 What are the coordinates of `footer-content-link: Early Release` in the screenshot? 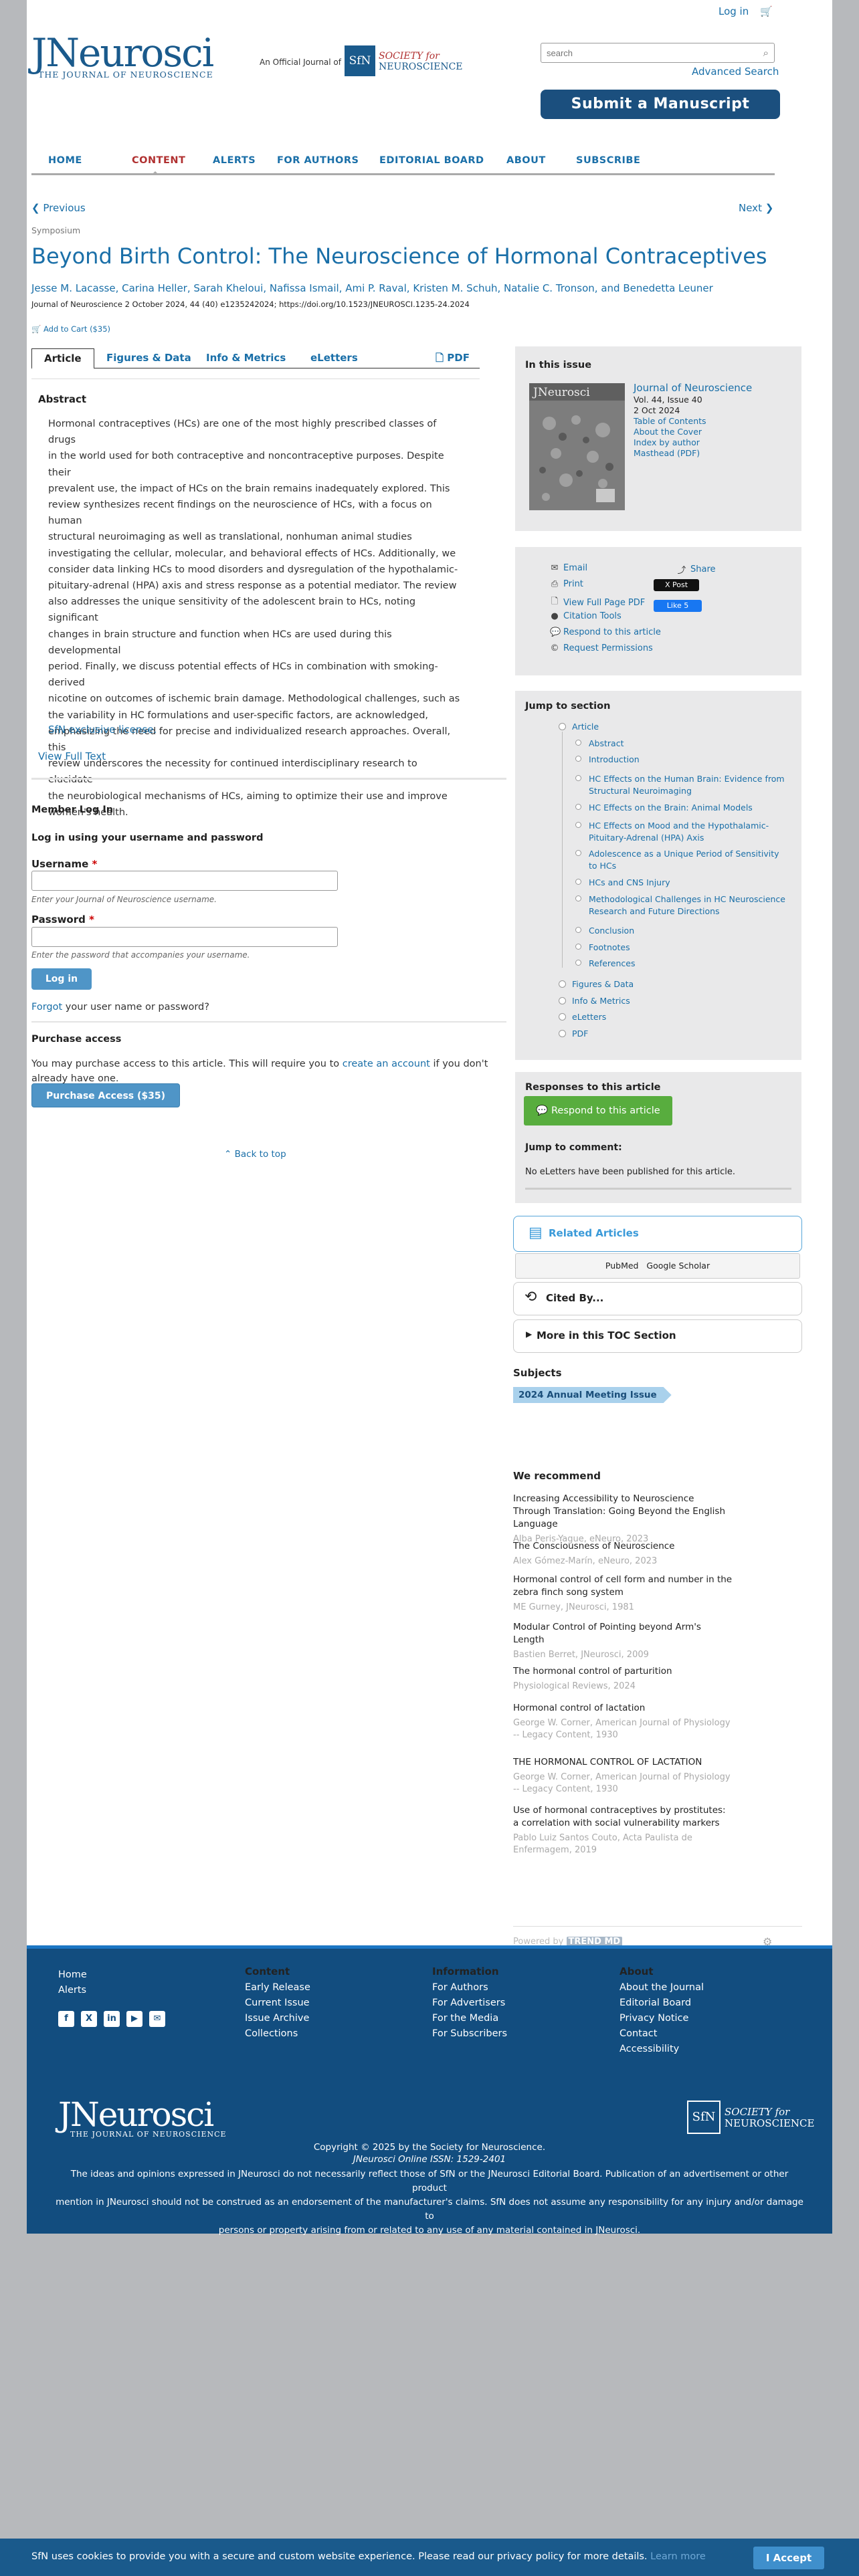 It's located at (277, 1988).